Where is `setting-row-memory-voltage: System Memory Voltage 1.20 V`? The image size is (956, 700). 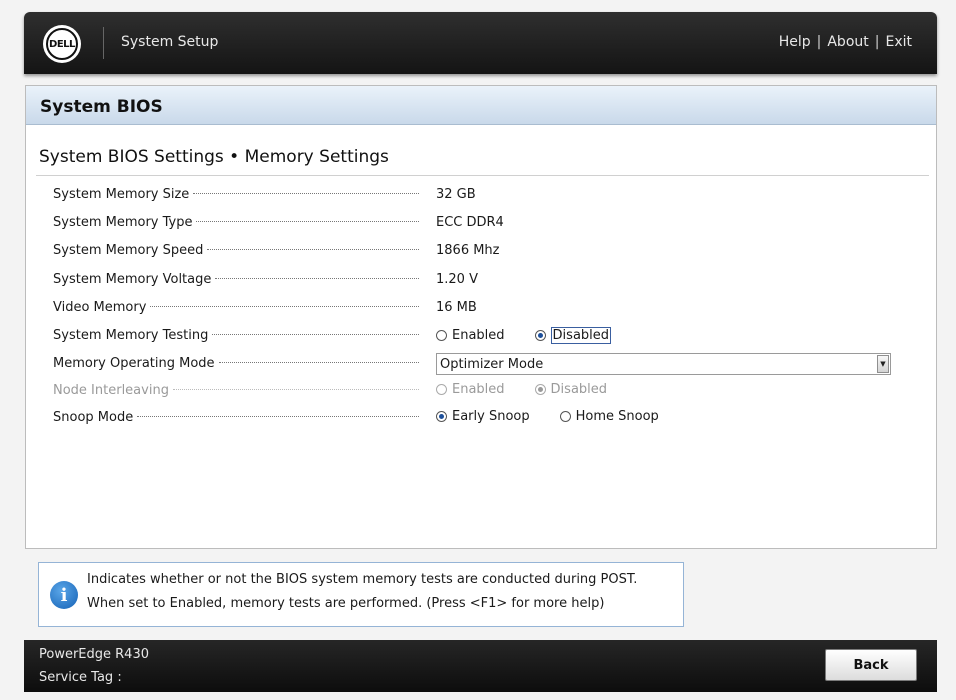
setting-row-memory-voltage: System Memory Voltage 1.20 V is located at coordinates (483, 281).